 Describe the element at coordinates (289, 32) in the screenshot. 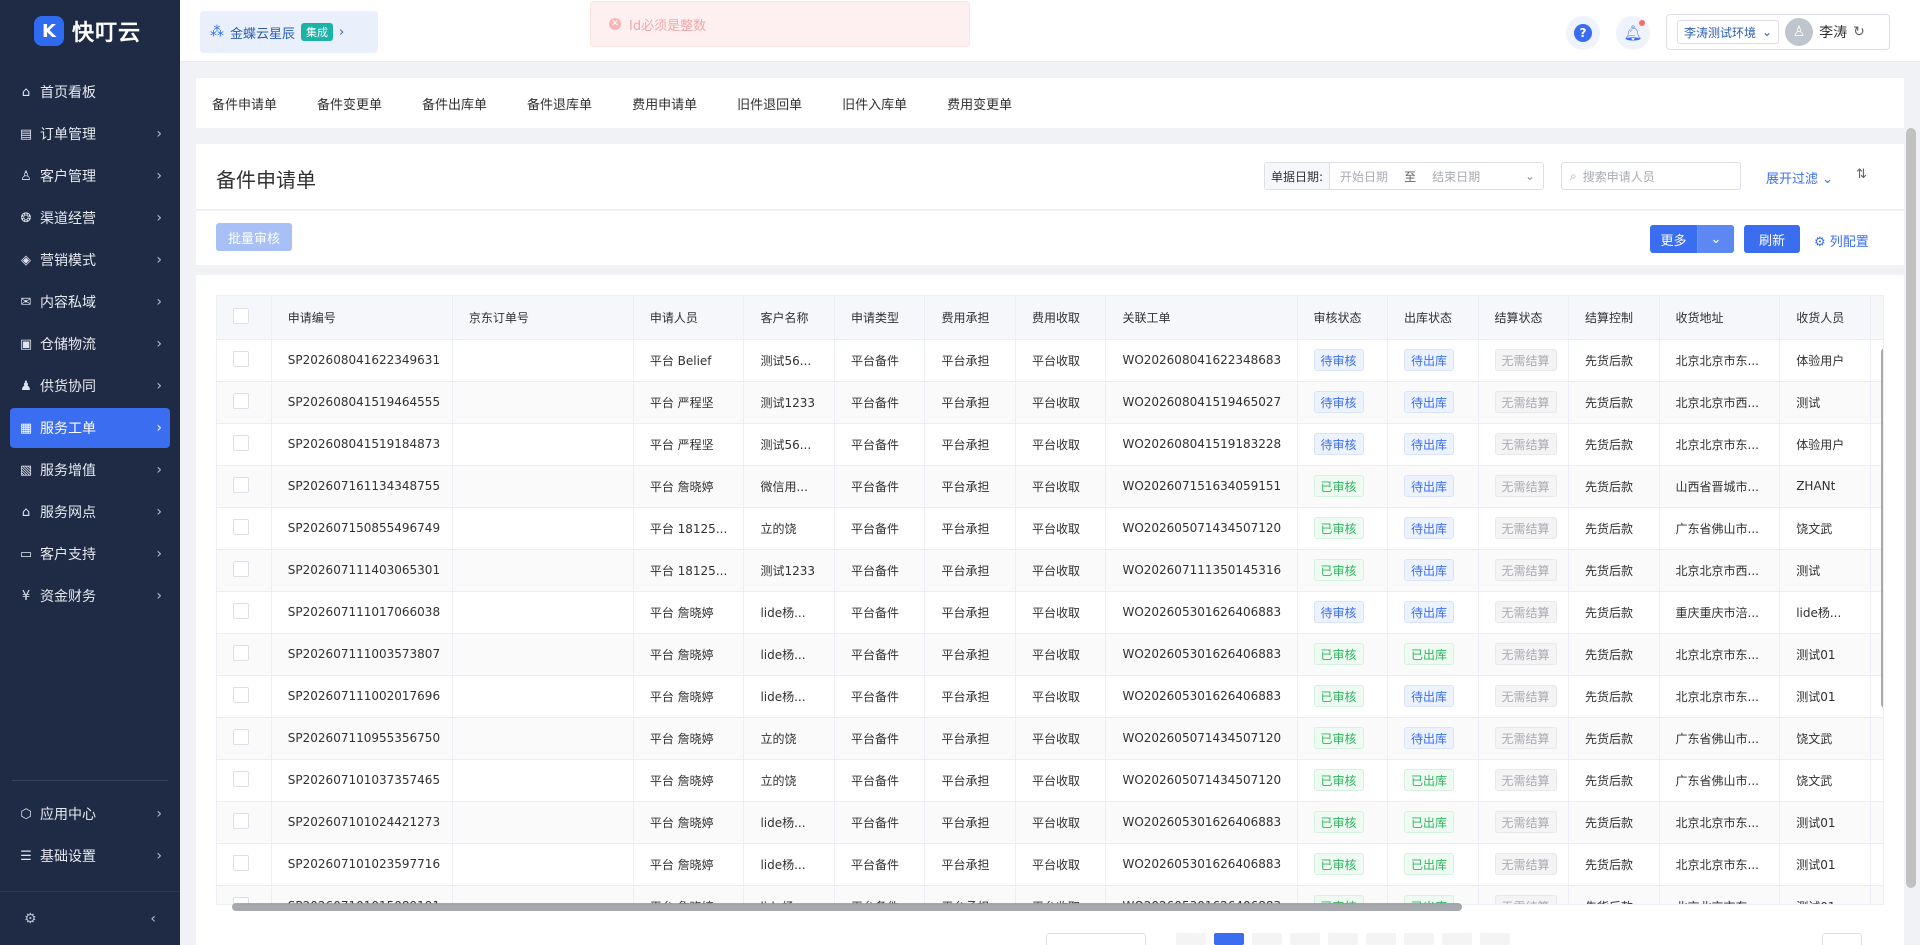

I see `kingdee-integration-chip: ⁂ 金蝶云星辰 集成 ›` at that location.